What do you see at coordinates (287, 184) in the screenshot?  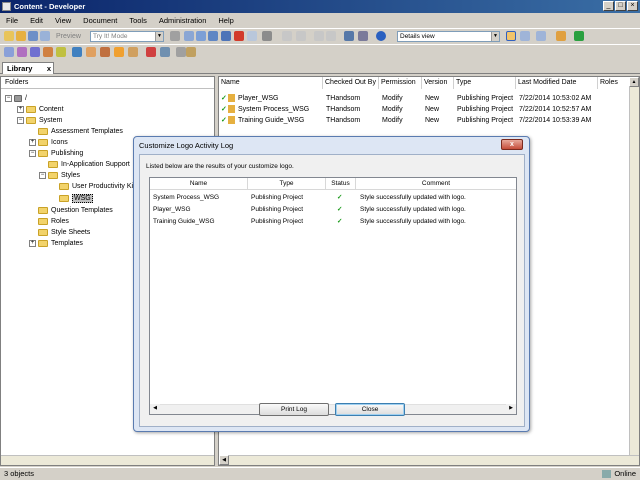 I see `dialog-column-type: Type` at bounding box center [287, 184].